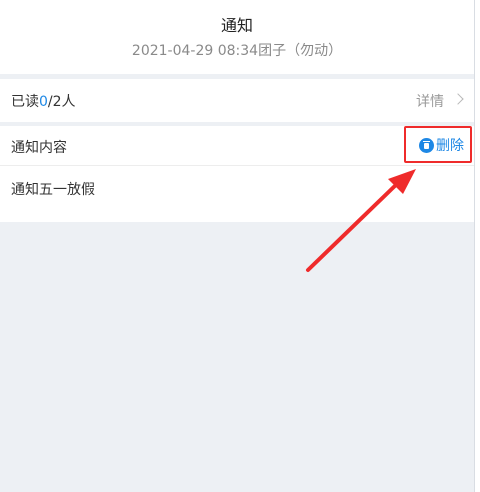 This screenshot has width=480, height=492. Describe the element at coordinates (450, 146) in the screenshot. I see `delete-label: 删除` at that location.